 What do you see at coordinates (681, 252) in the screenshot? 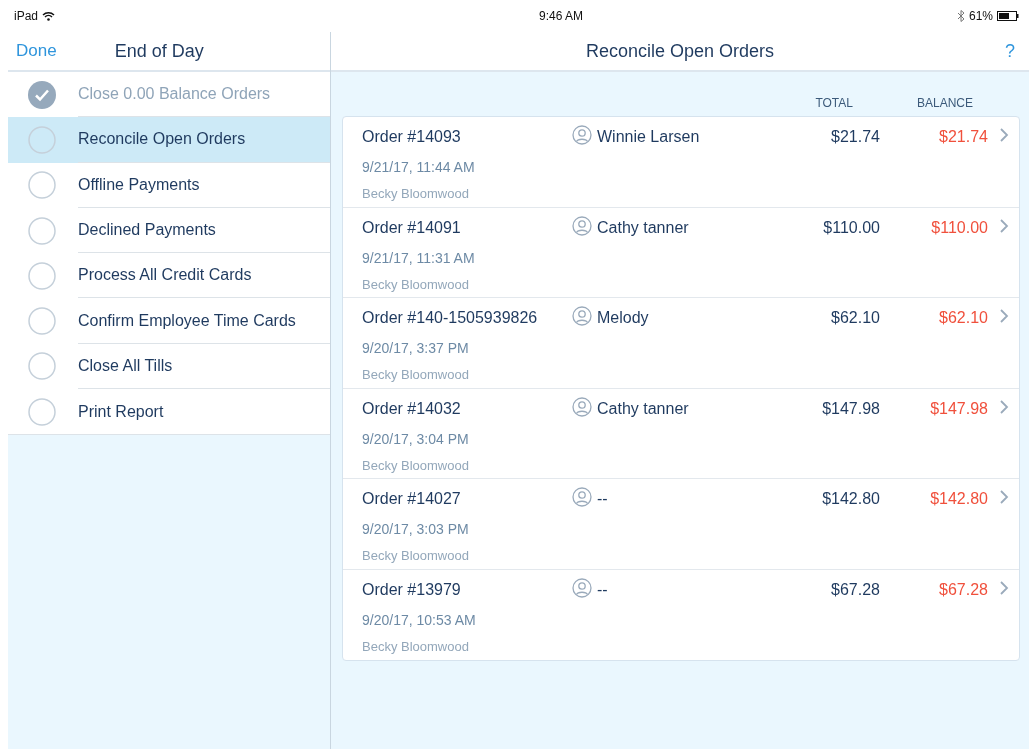
I see `order-row: Order #14091 9/21/17, 11:31 AM Becky Bloomwood Cathy tanner $110.00 $110.00` at bounding box center [681, 252].